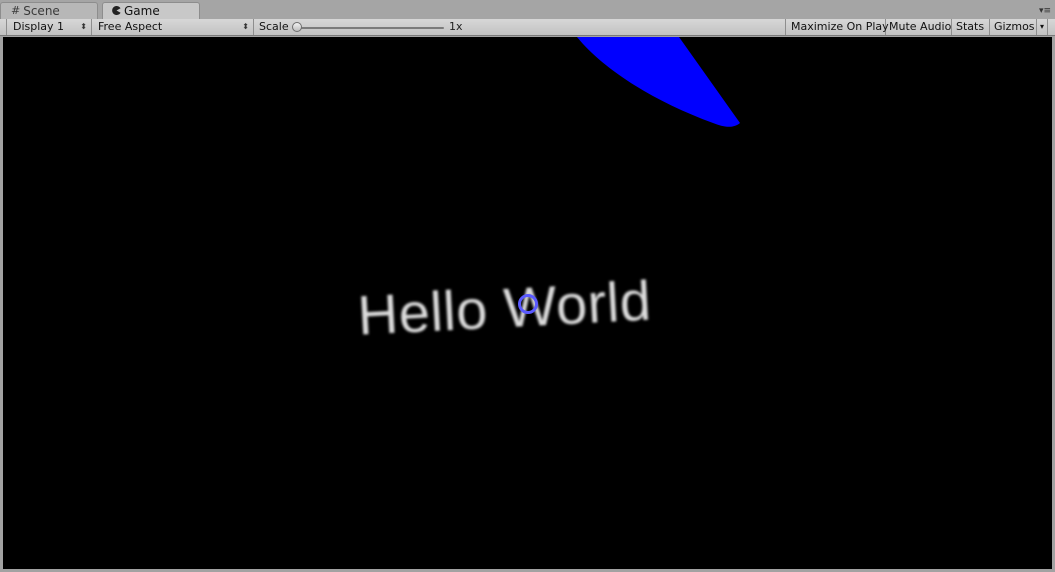 The width and height of the screenshot is (1055, 572). Describe the element at coordinates (840, 26) in the screenshot. I see `maximize-on-play-label: Maximize On Play` at that location.